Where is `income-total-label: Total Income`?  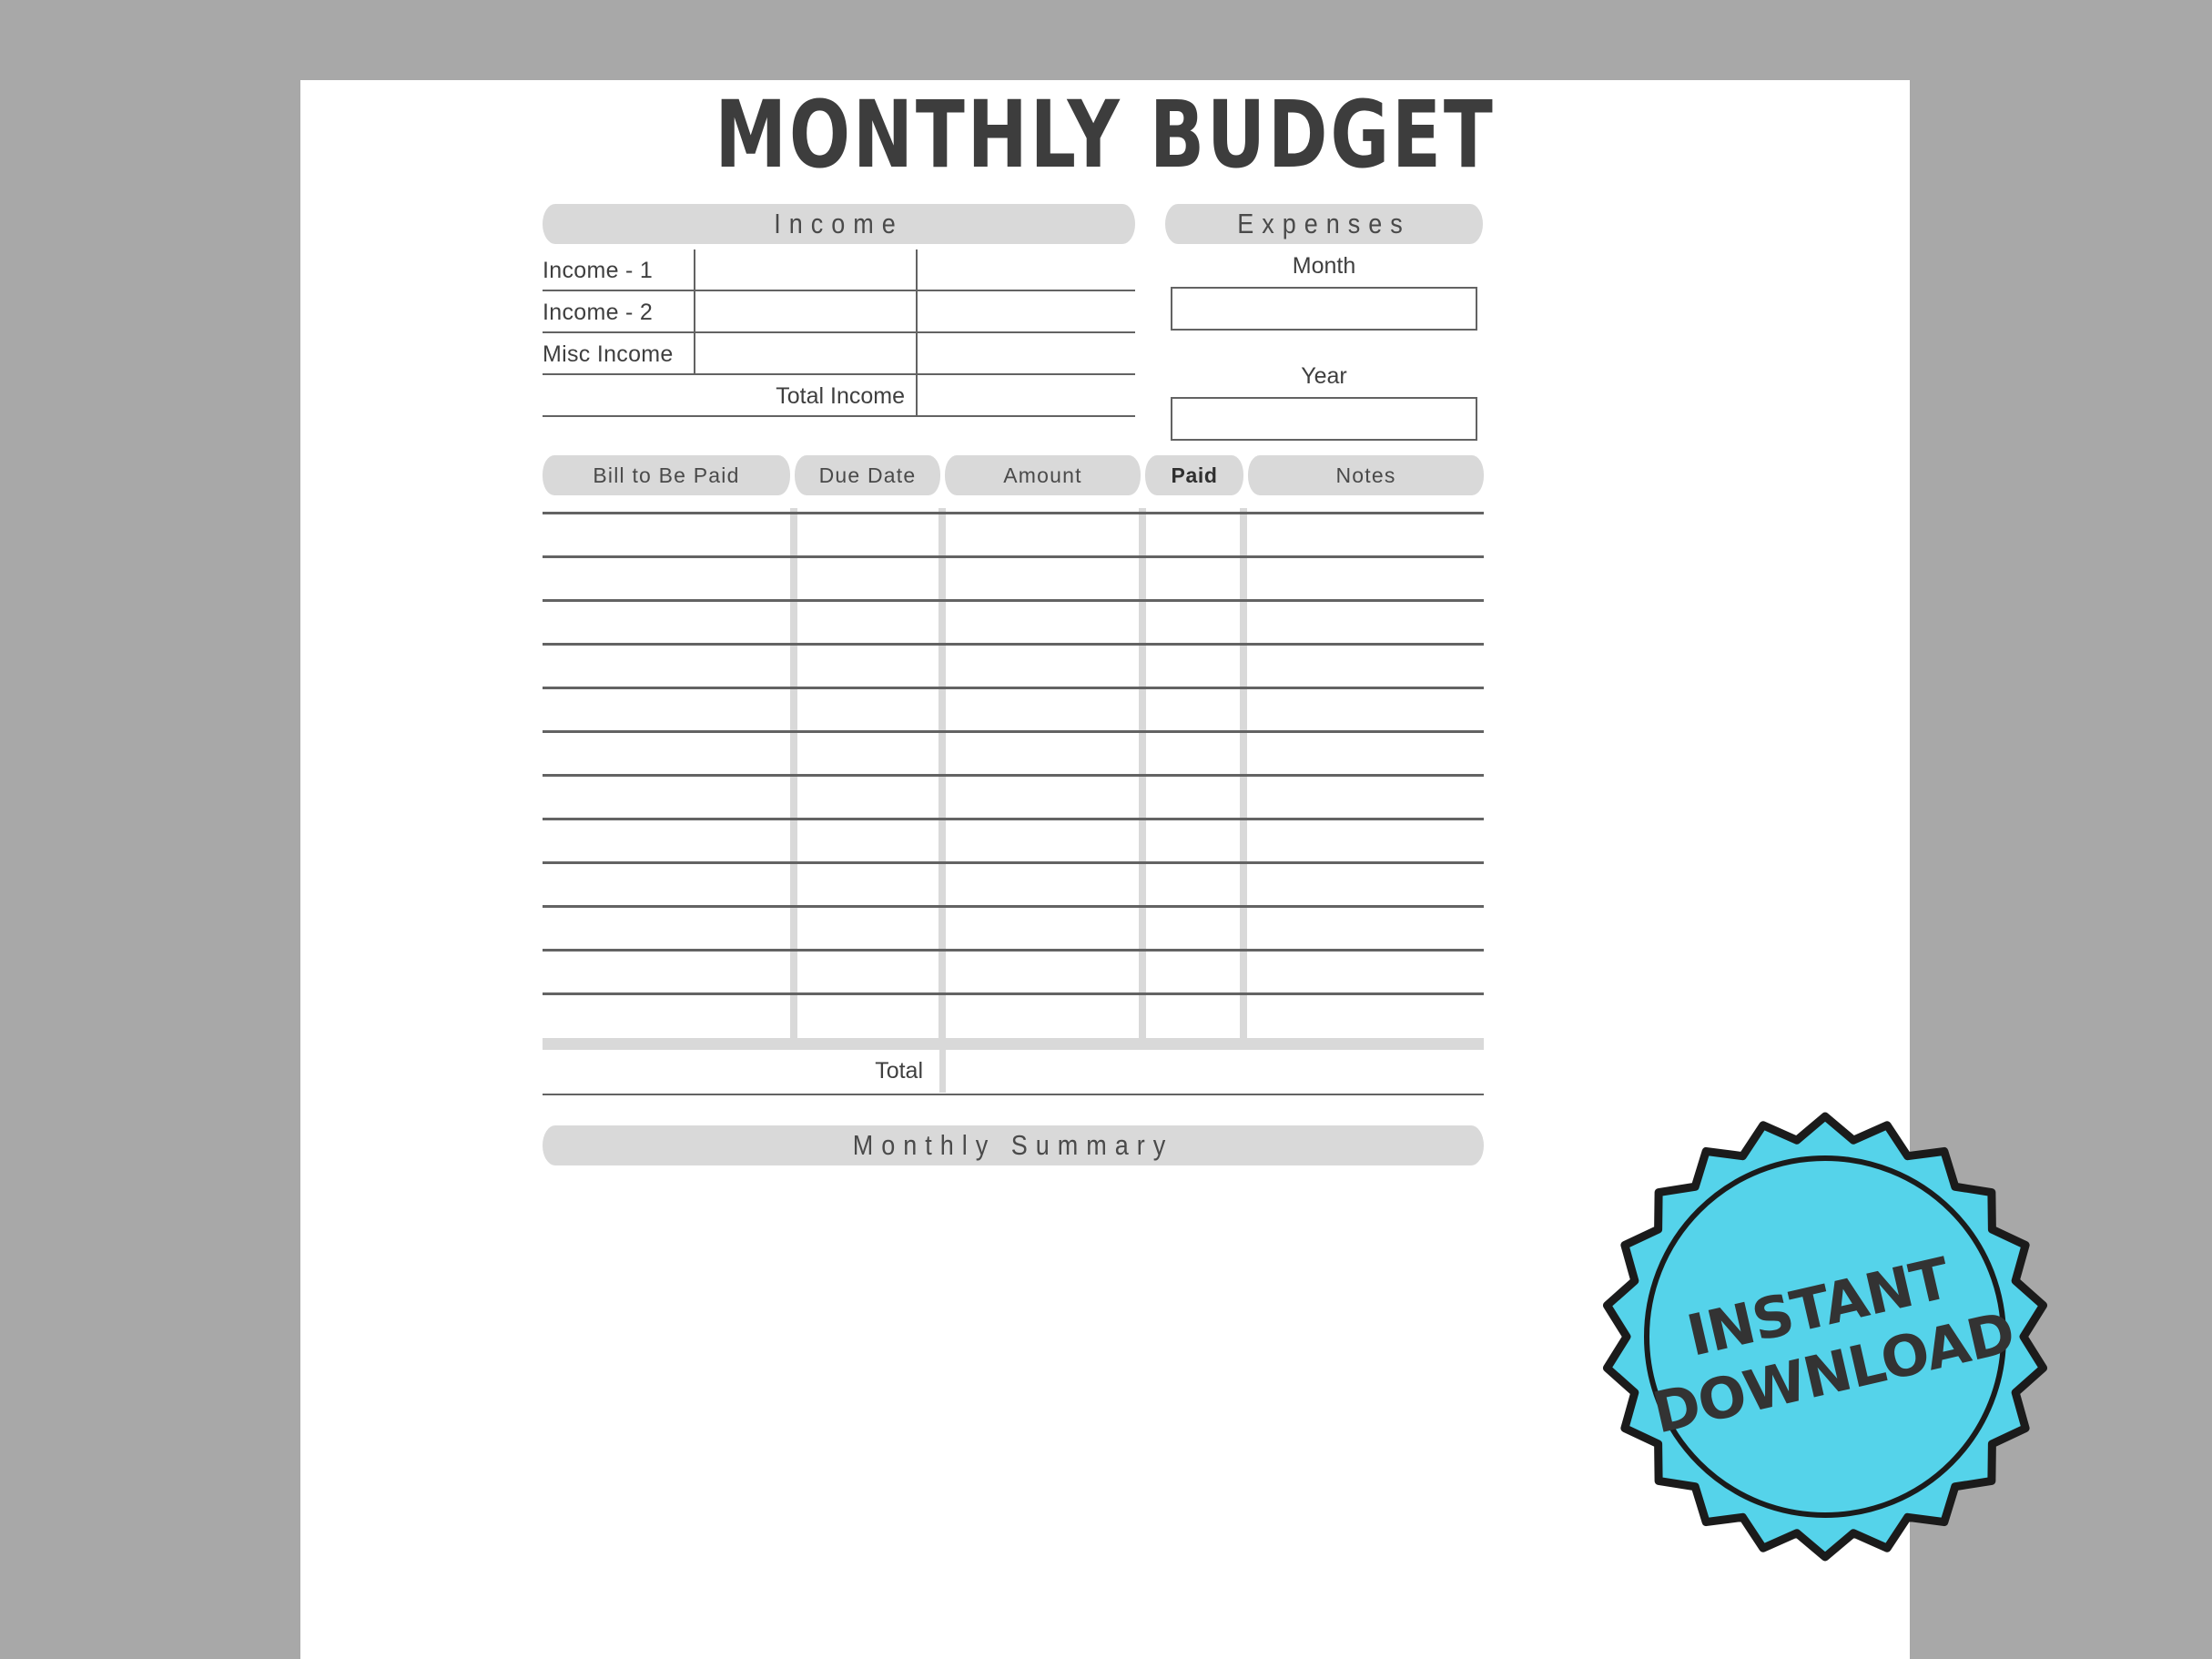 income-total-label: Total Income is located at coordinates (840, 395).